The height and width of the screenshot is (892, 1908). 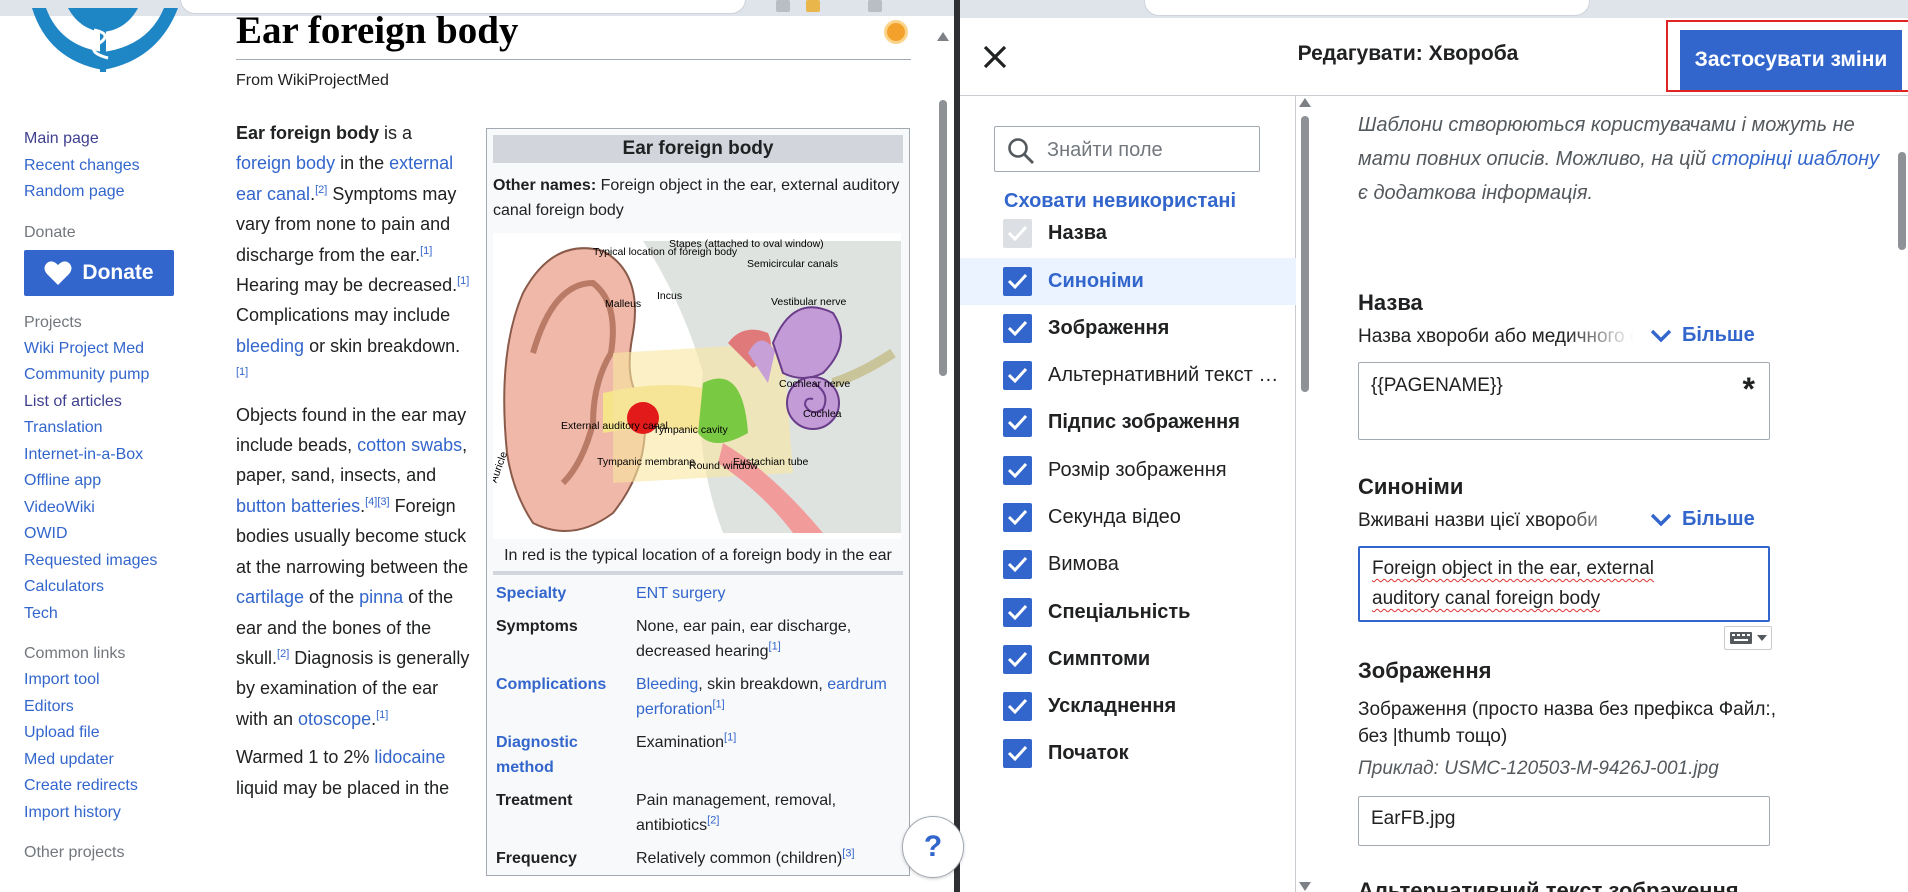 What do you see at coordinates (114, 166) in the screenshot?
I see `nav-recent-changes: Recent changes` at bounding box center [114, 166].